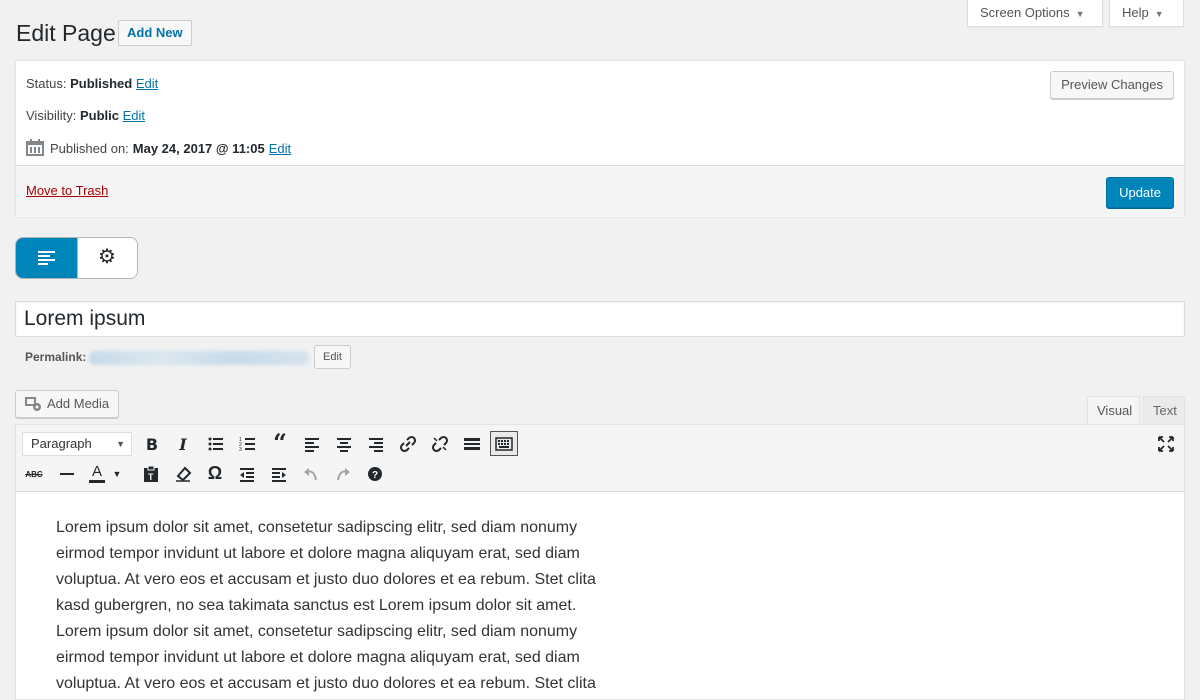  I want to click on link-icon, so click(408, 444).